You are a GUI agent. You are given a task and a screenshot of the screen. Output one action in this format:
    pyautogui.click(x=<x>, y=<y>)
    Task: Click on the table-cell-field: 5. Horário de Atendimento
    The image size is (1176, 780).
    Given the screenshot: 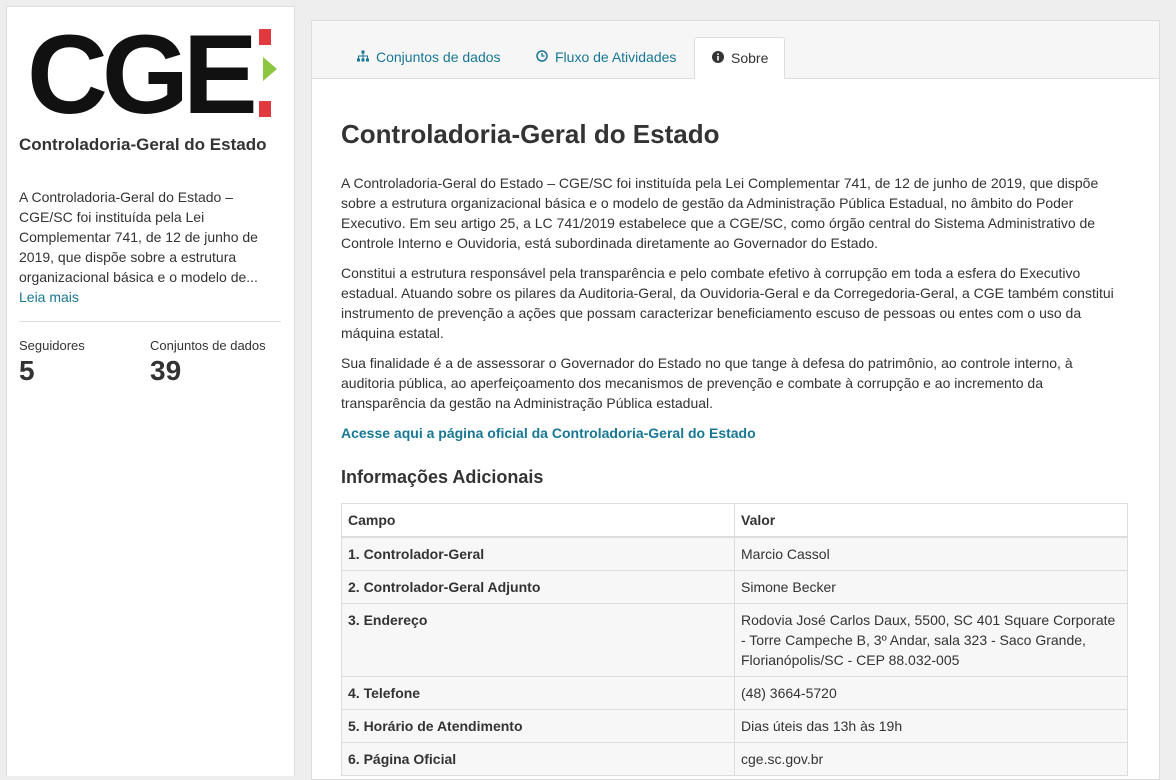 What is the action you would take?
    pyautogui.click(x=538, y=726)
    